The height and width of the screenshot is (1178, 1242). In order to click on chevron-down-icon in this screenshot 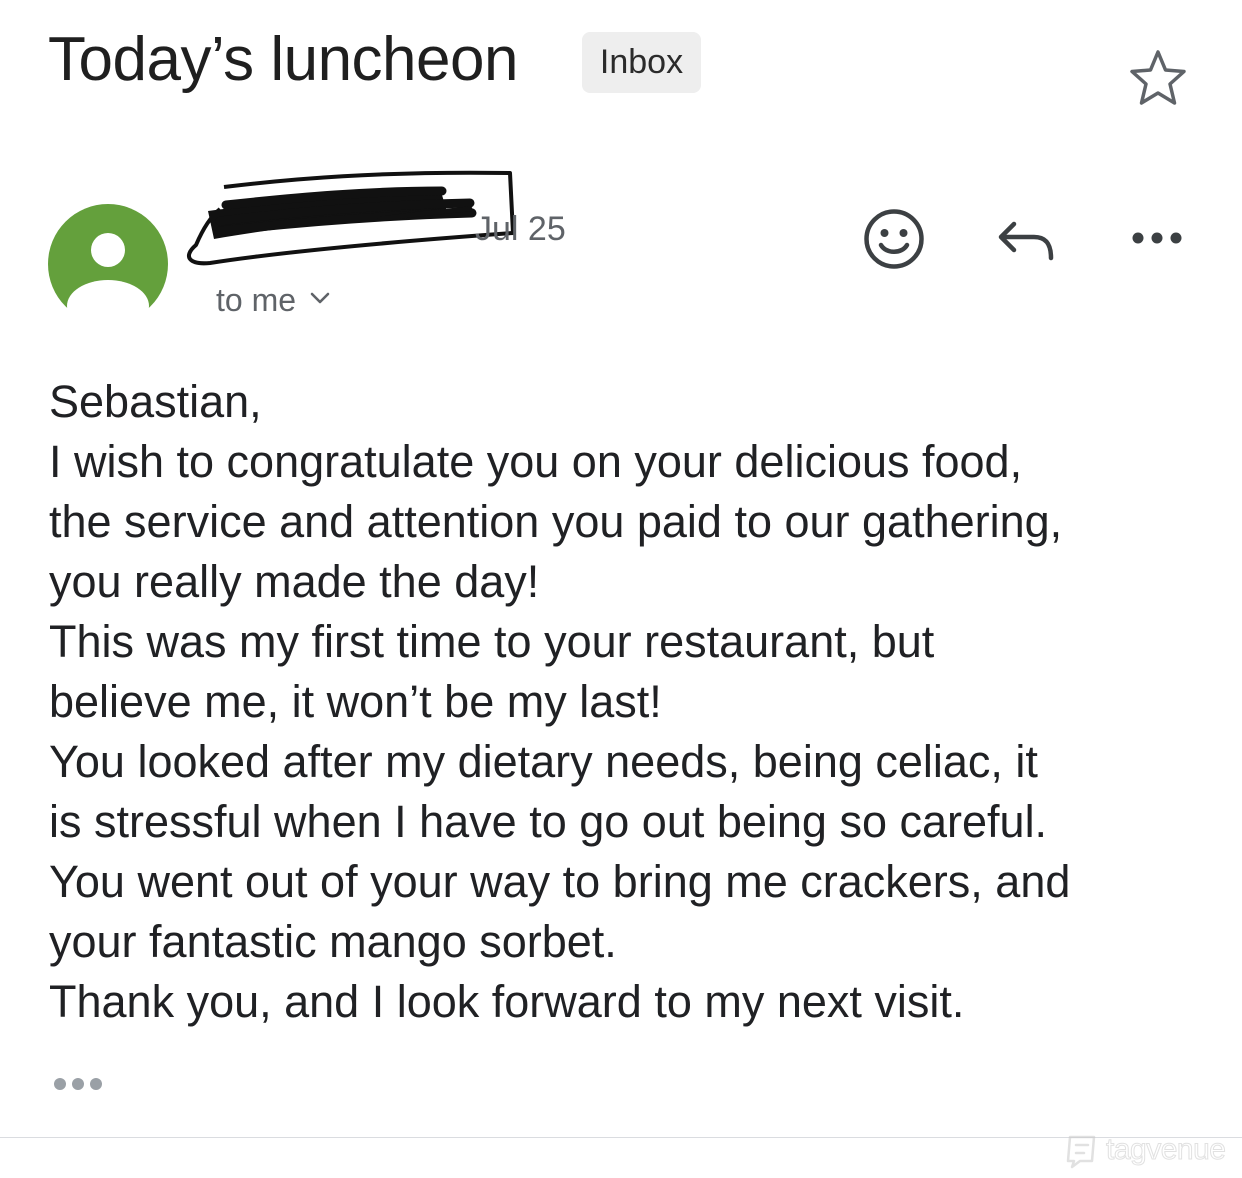, I will do `click(320, 300)`.